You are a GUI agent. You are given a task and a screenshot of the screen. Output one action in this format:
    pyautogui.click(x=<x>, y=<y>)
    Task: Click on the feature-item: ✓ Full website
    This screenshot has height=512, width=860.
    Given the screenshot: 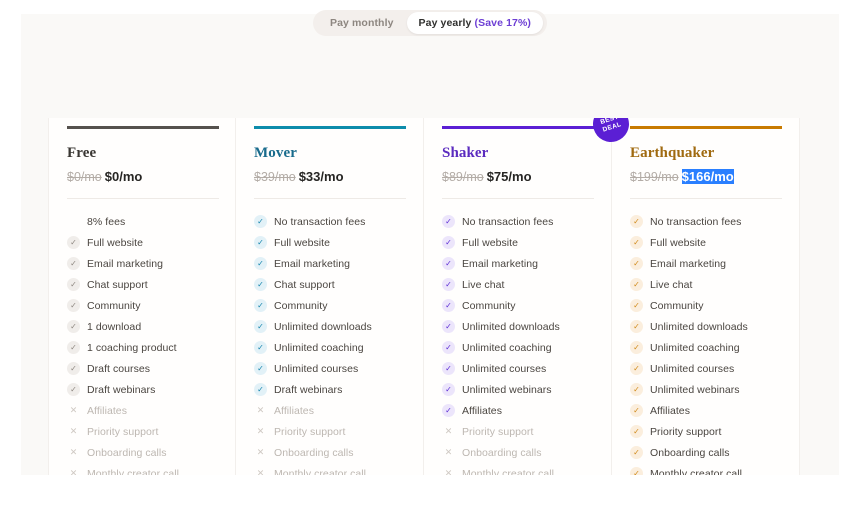 What is the action you would take?
    pyautogui.click(x=705, y=242)
    